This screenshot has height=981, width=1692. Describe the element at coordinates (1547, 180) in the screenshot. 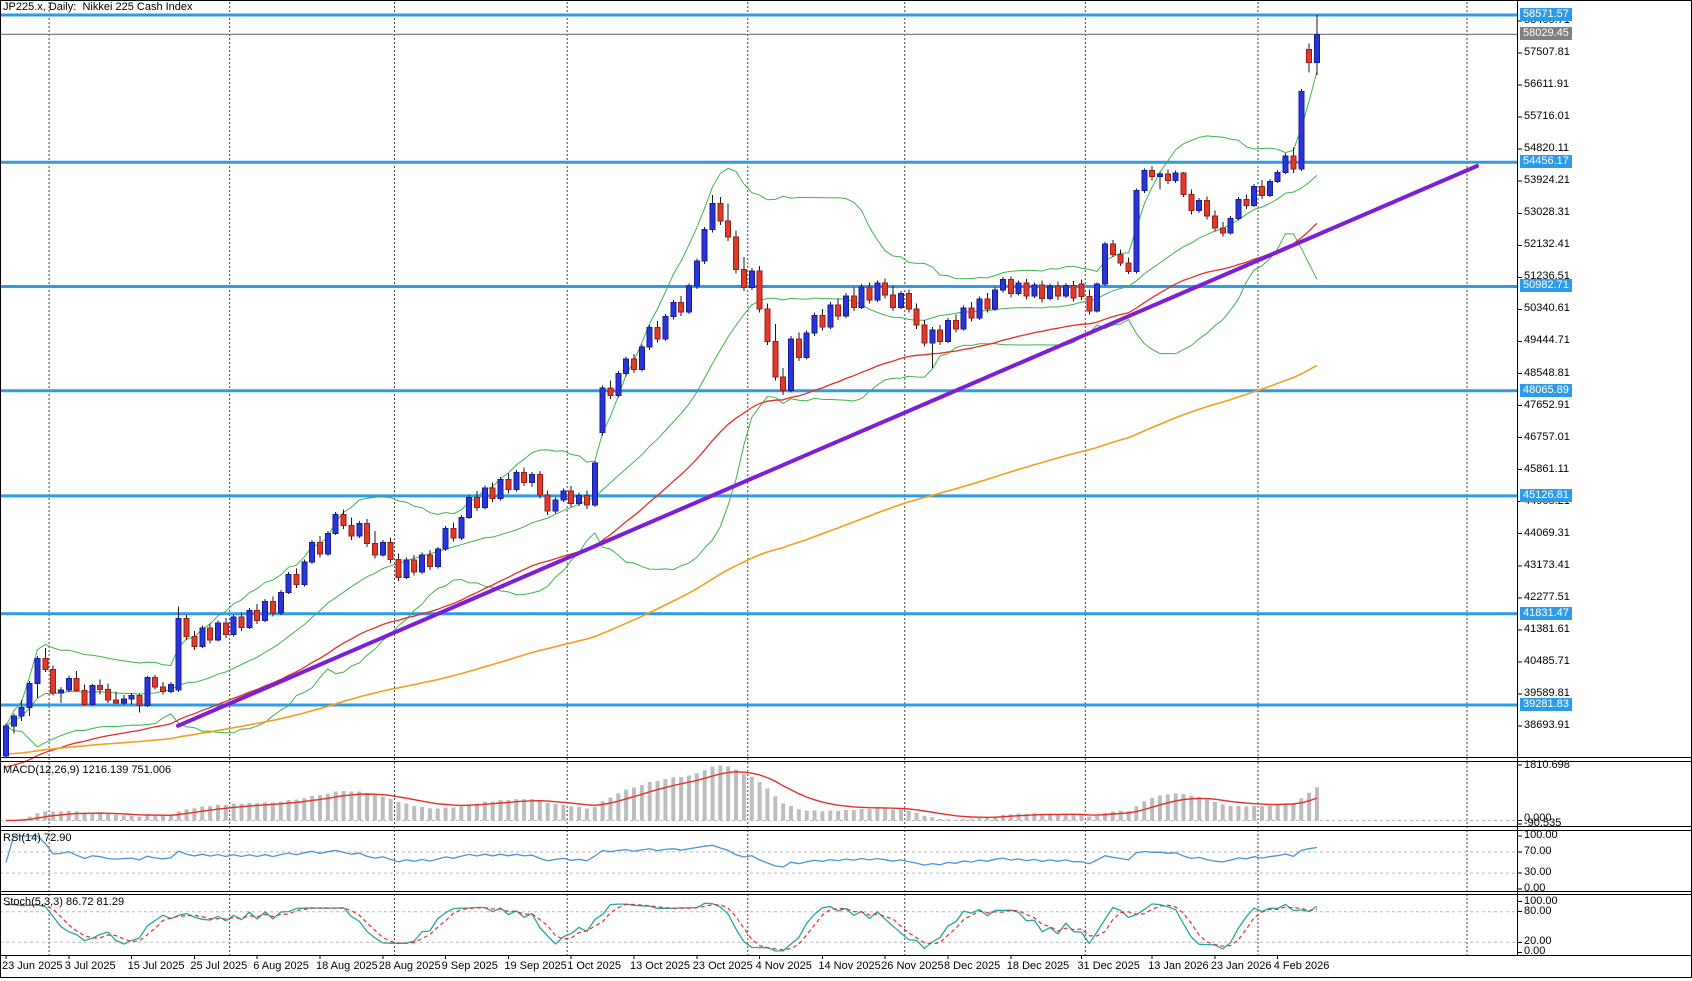

I see `price-axis-label: 53924.21` at that location.